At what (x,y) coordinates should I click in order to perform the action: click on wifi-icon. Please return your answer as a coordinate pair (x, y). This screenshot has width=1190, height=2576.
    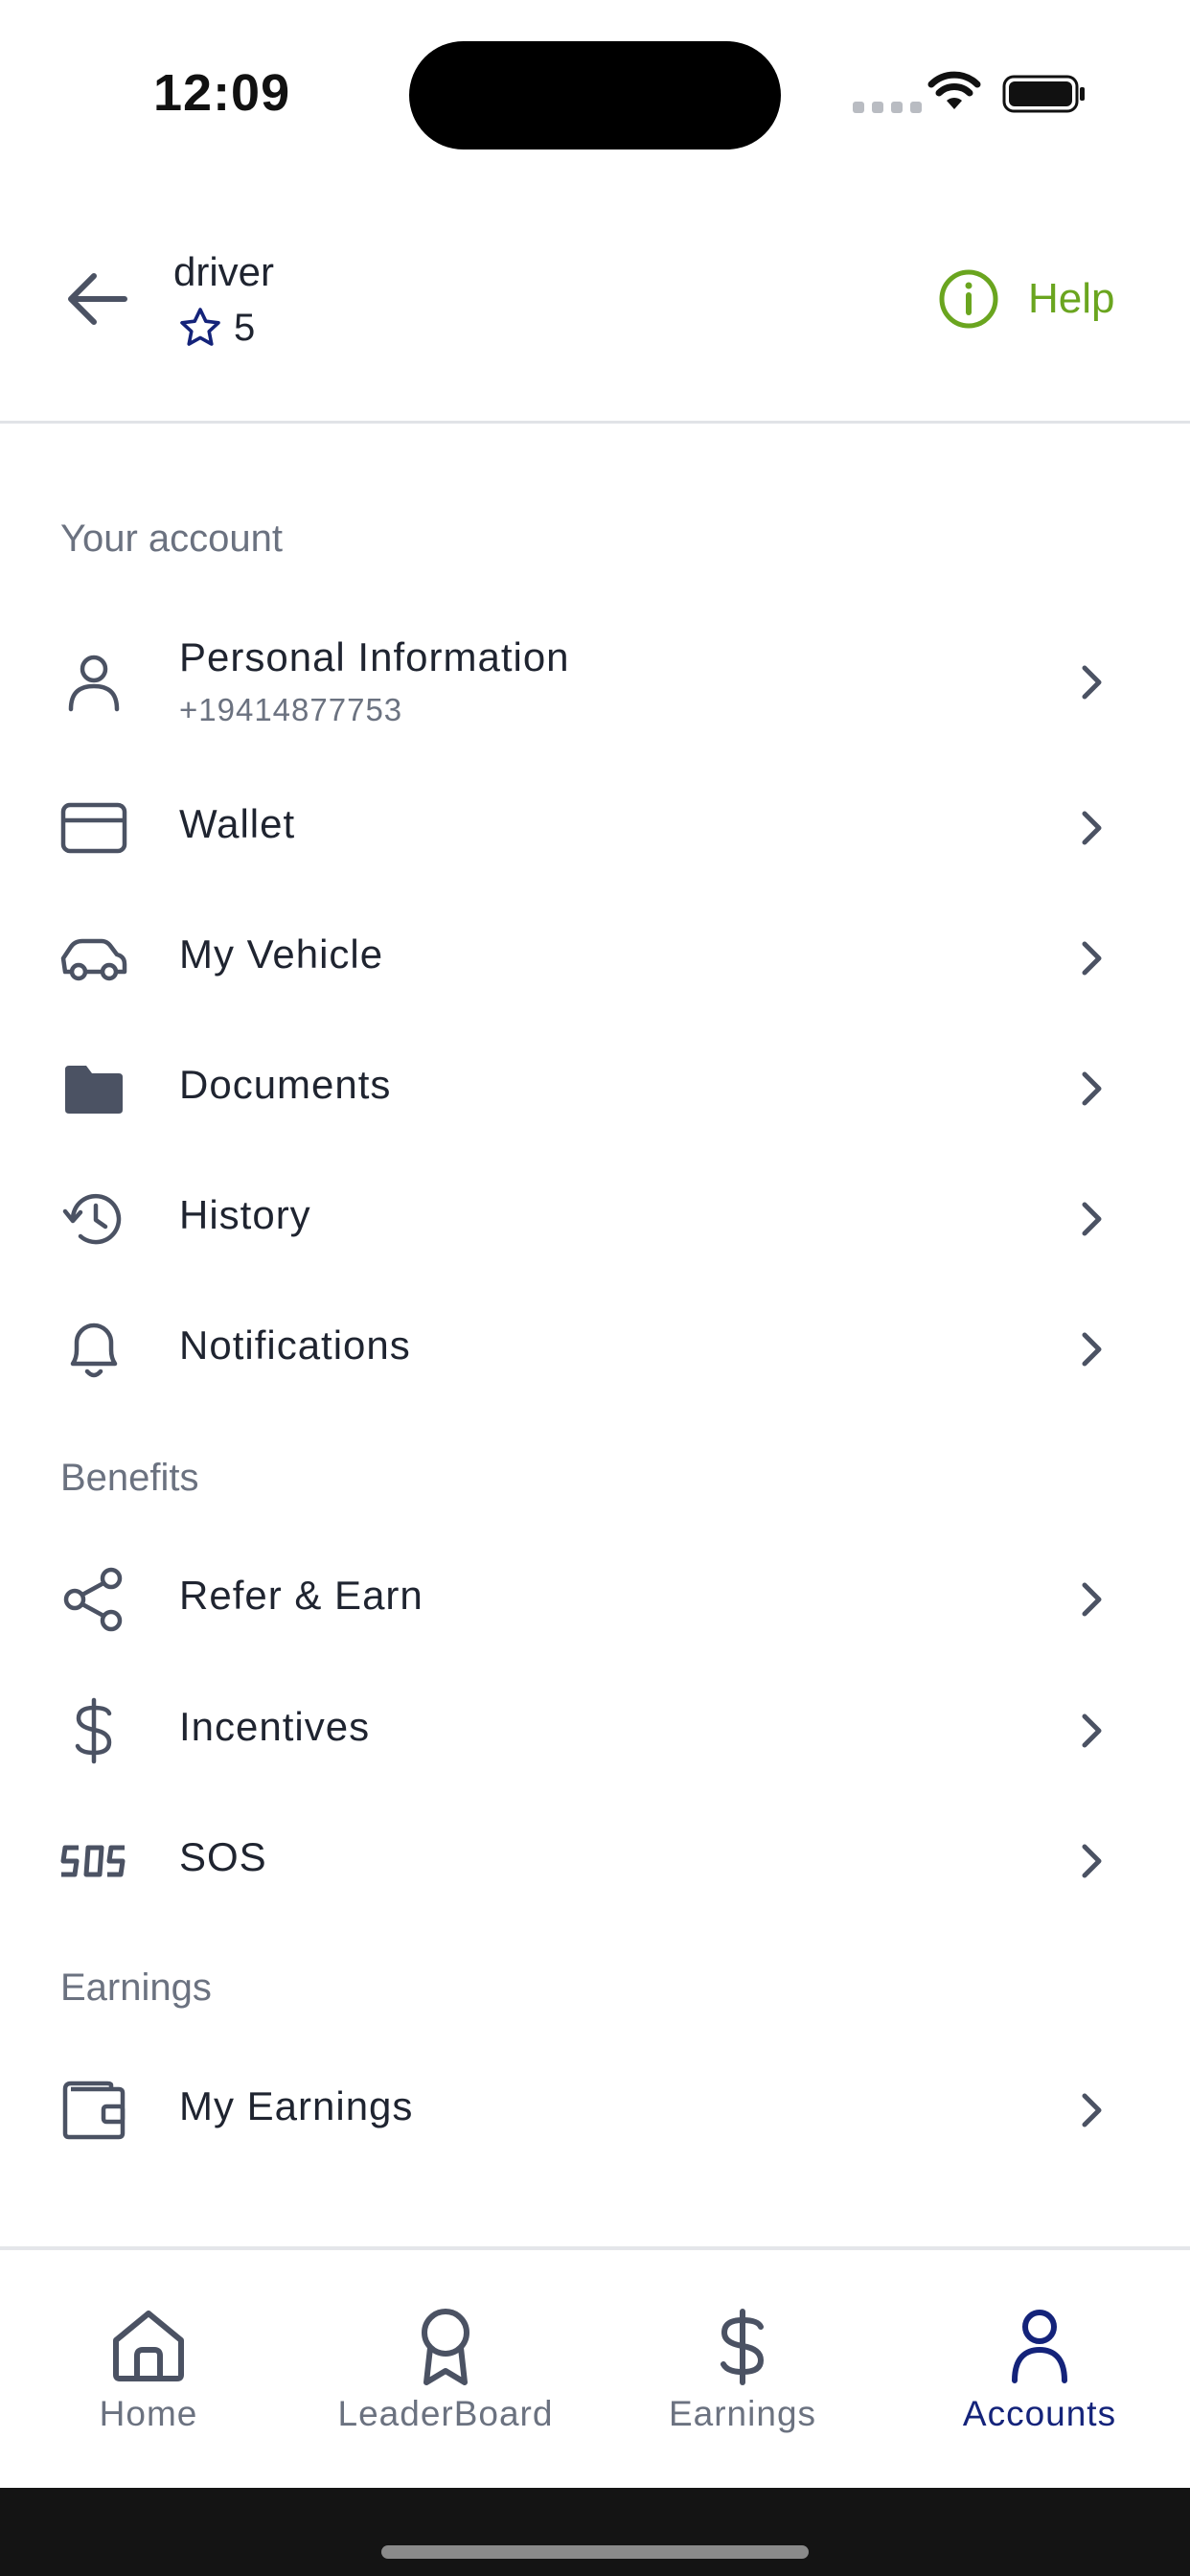
    Looking at the image, I should click on (954, 90).